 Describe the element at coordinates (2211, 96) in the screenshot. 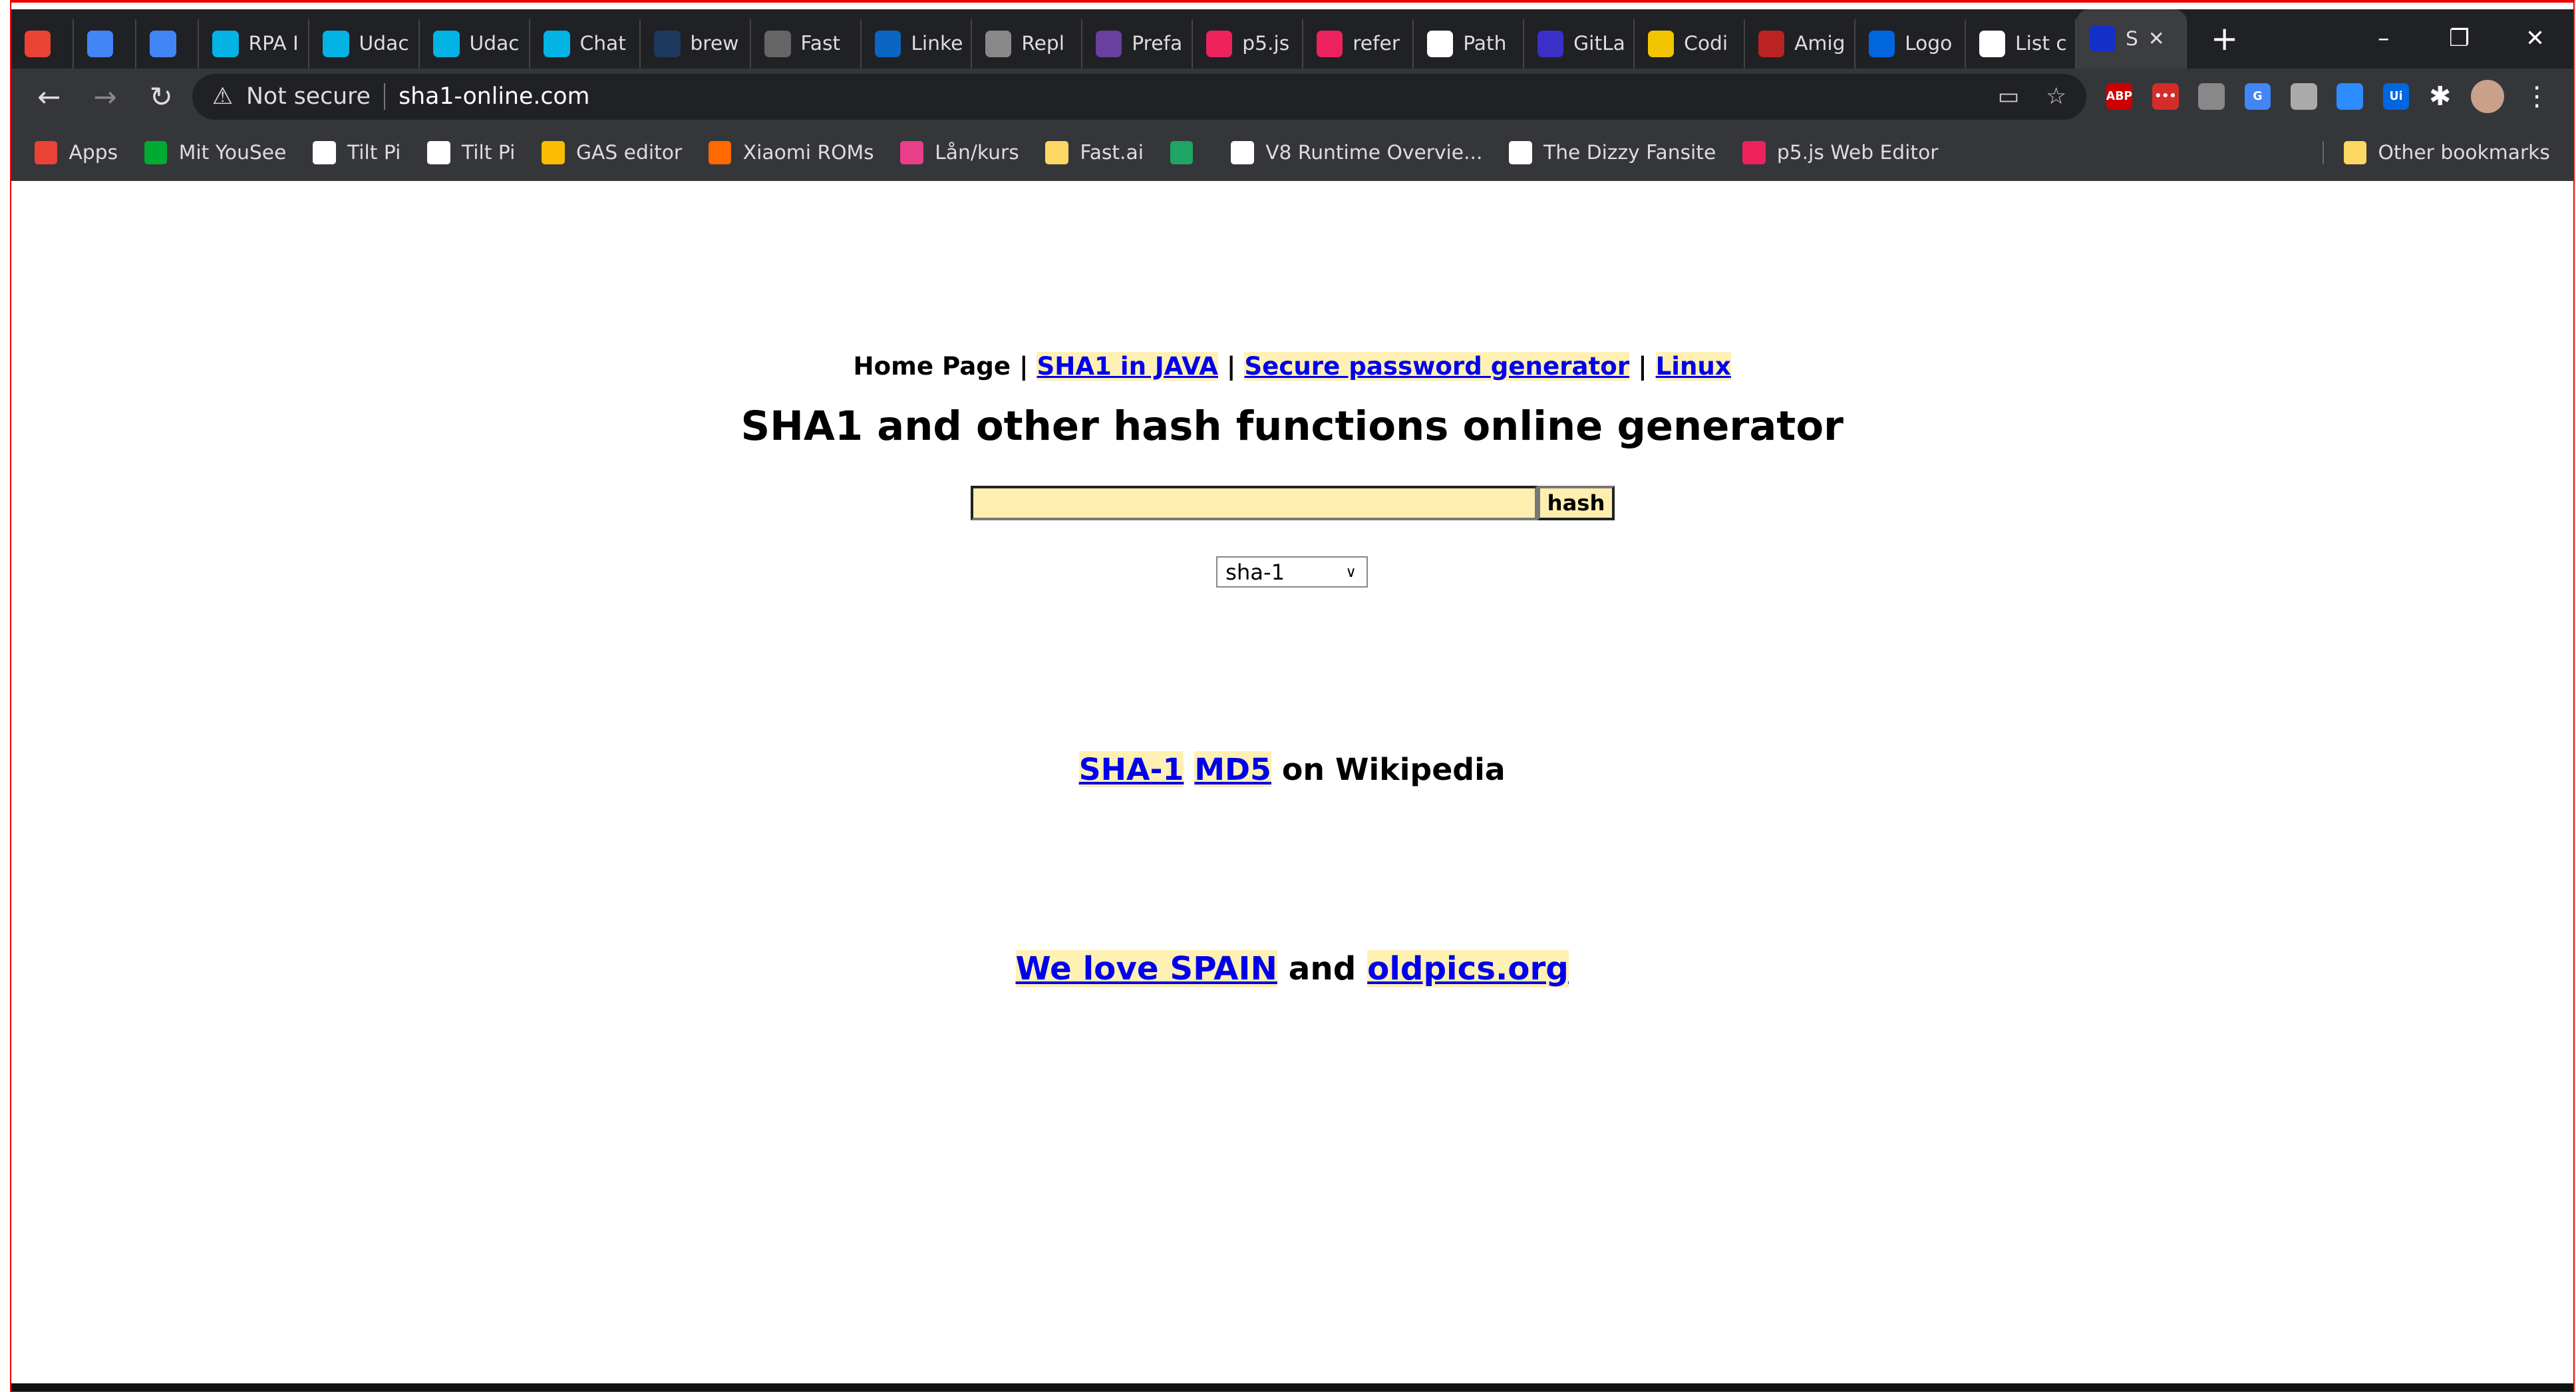

I see `openai-icon` at that location.